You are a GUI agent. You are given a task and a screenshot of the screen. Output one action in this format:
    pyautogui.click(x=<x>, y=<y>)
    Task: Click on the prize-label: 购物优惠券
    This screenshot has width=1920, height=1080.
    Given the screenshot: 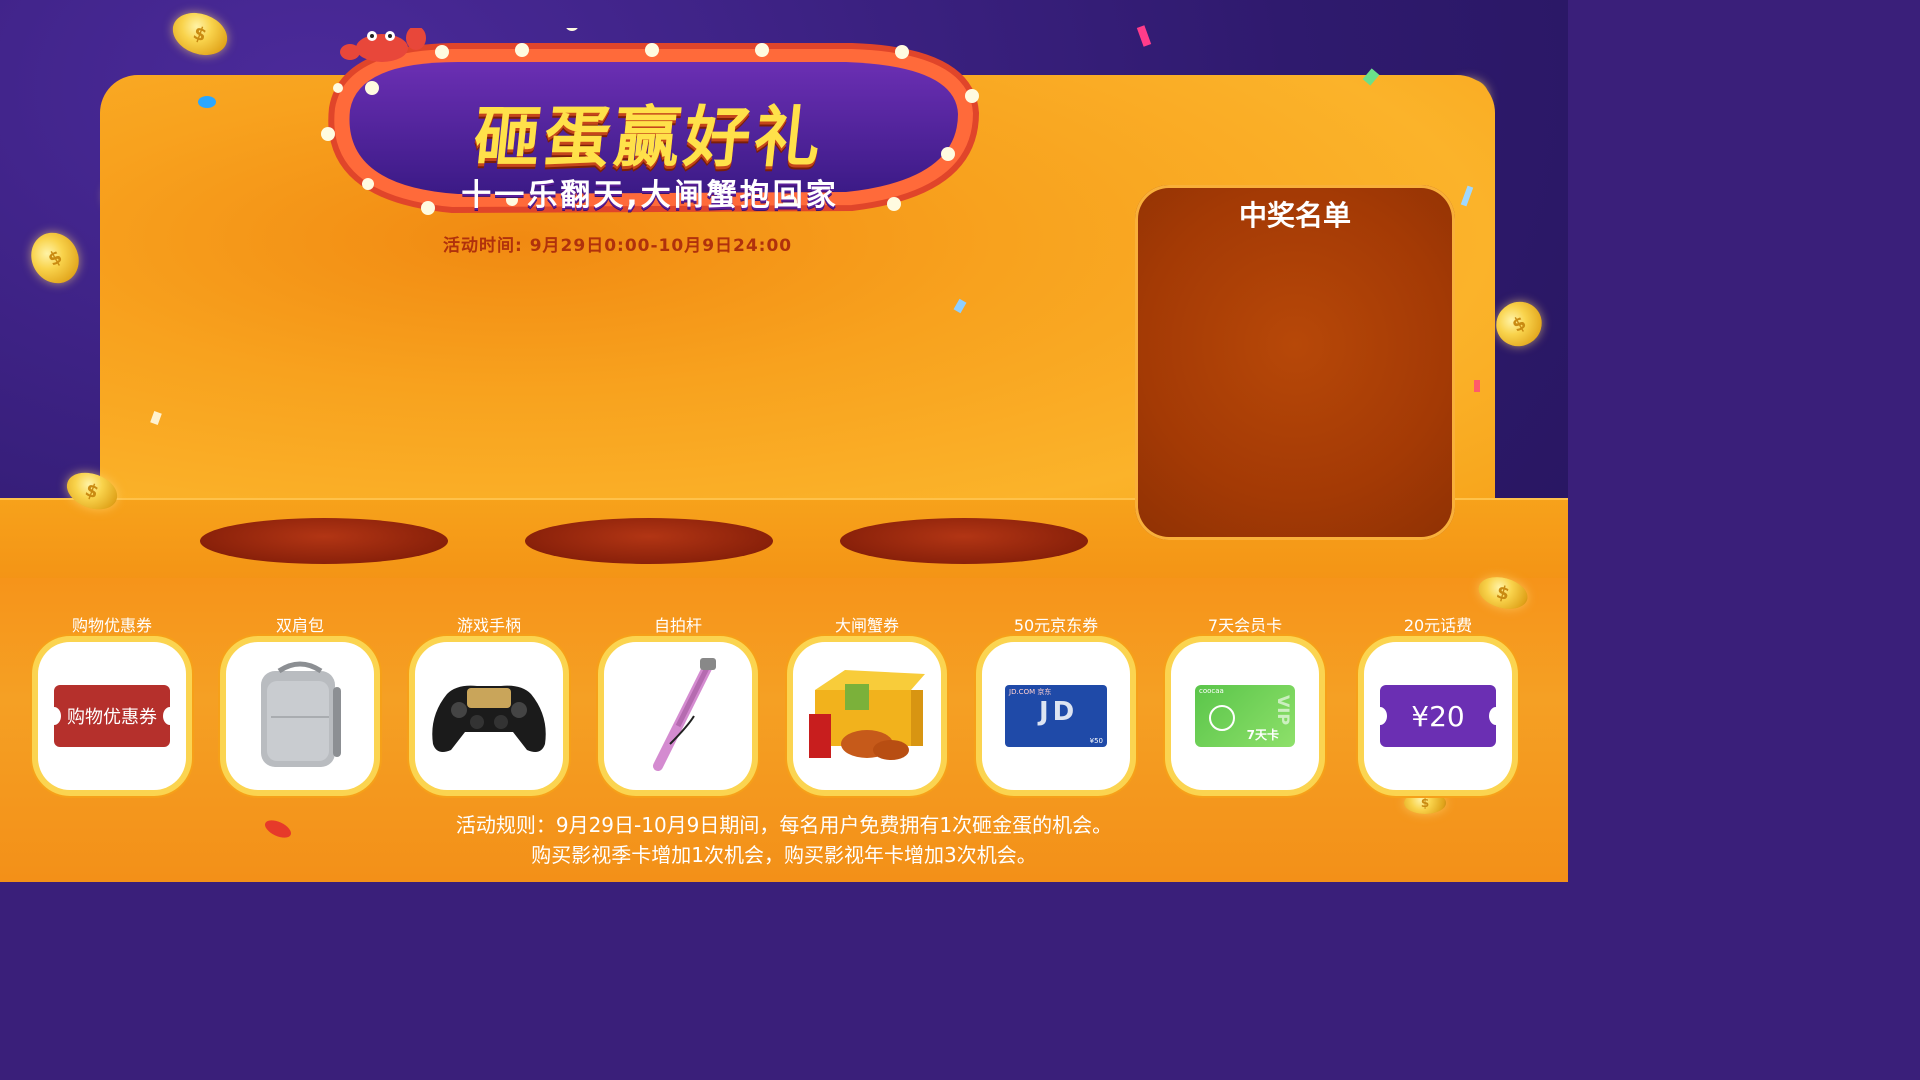 What is the action you would take?
    pyautogui.click(x=111, y=625)
    